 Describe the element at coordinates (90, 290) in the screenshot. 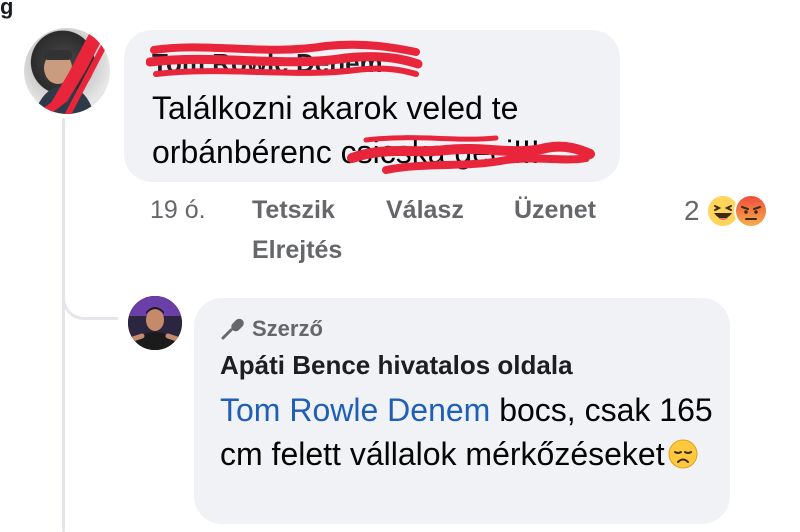

I see `thread-branch` at that location.